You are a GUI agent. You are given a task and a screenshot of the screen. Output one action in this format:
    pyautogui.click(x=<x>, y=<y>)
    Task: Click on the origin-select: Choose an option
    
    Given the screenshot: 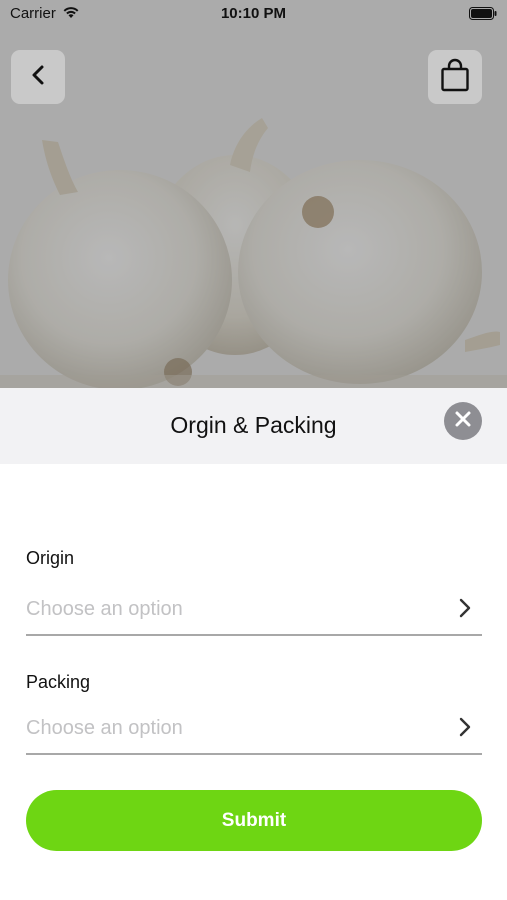 What is the action you would take?
    pyautogui.click(x=254, y=612)
    